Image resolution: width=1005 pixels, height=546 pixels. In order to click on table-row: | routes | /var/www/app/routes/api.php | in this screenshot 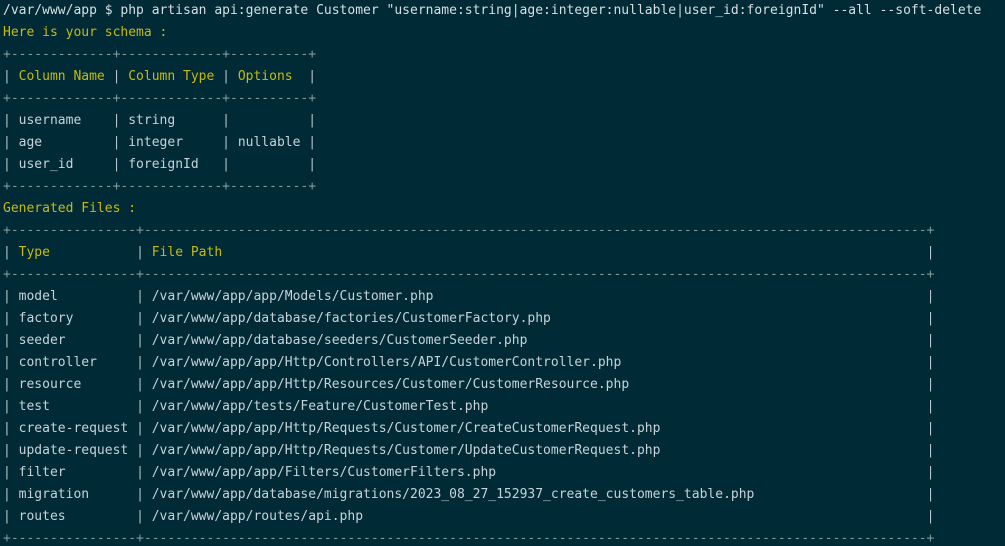, I will do `click(469, 516)`.